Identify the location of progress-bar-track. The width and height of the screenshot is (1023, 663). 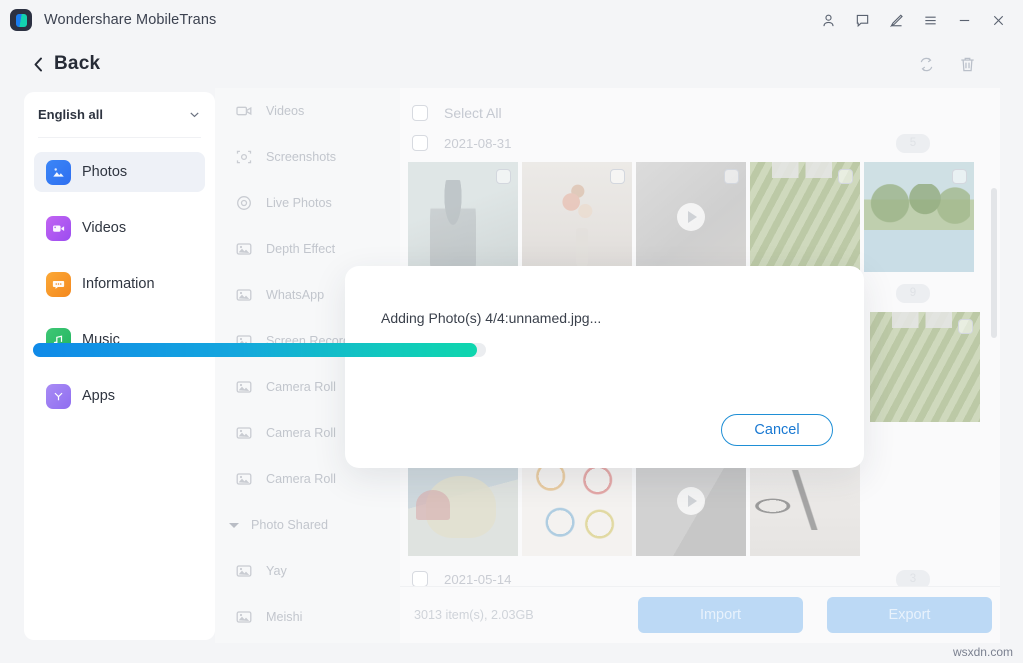
(259, 350).